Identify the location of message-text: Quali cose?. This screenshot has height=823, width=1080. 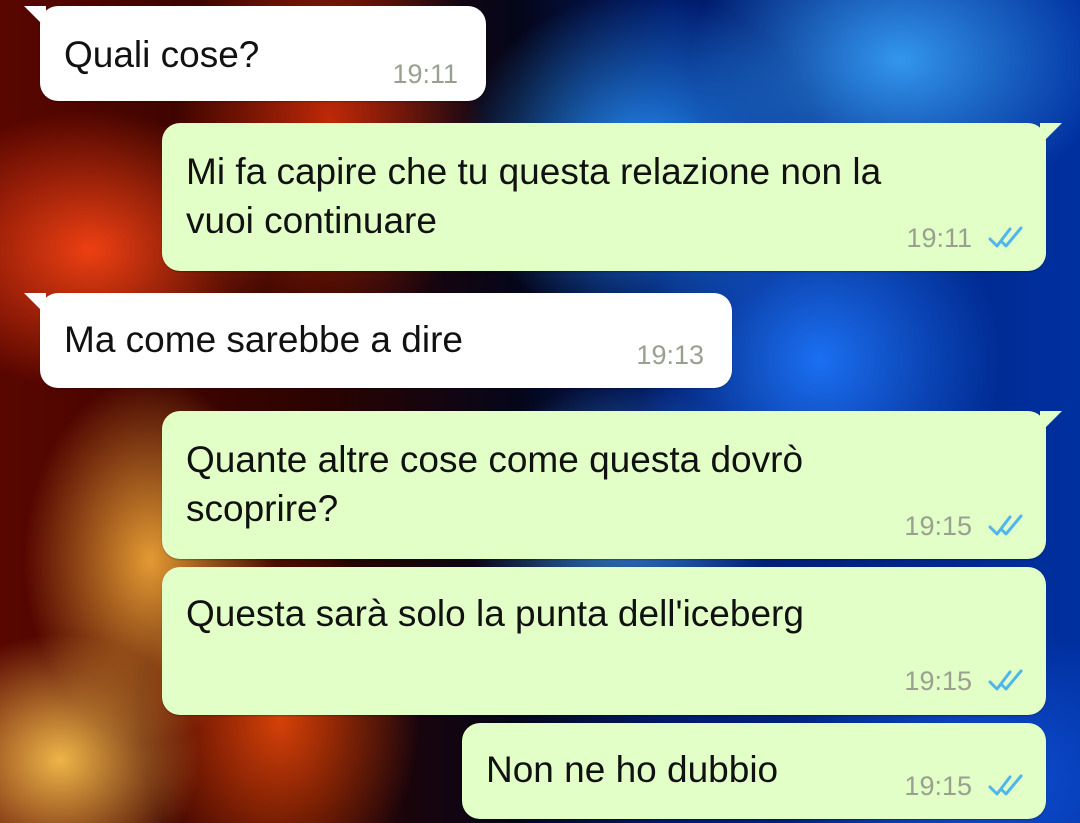
(162, 54).